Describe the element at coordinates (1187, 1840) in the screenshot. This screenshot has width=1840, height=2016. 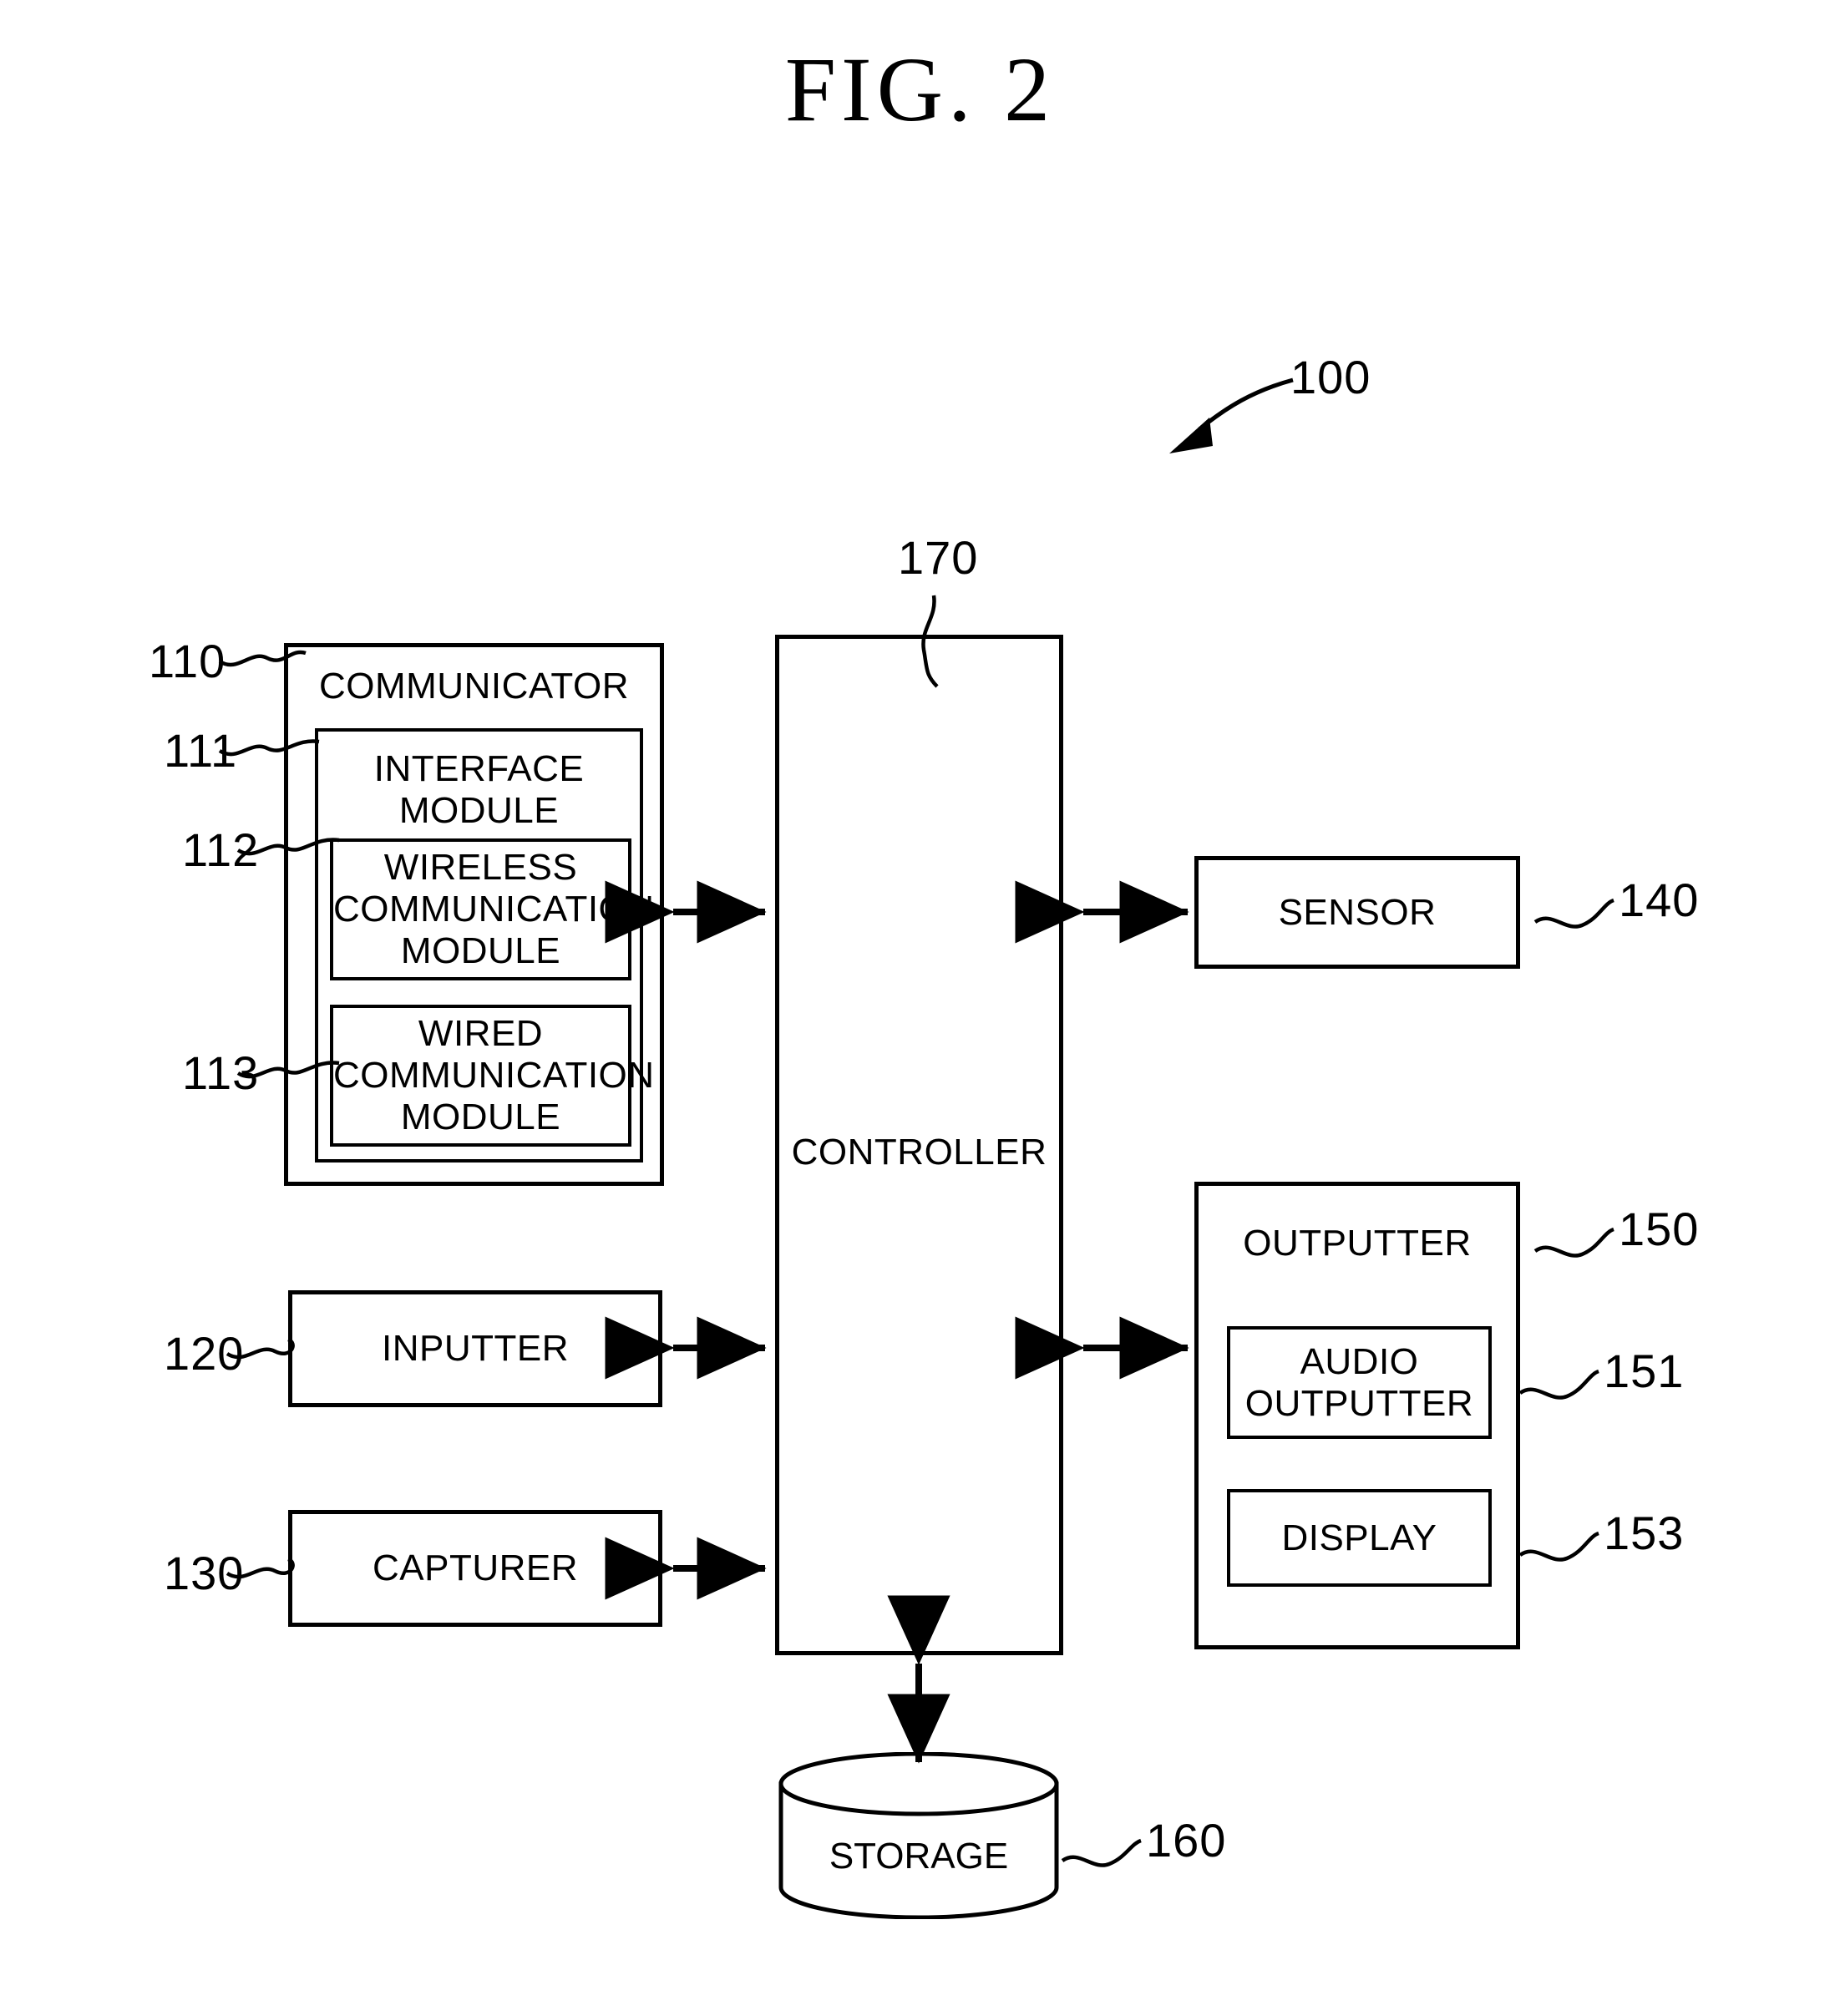
I see `ref-160: 160` at that location.